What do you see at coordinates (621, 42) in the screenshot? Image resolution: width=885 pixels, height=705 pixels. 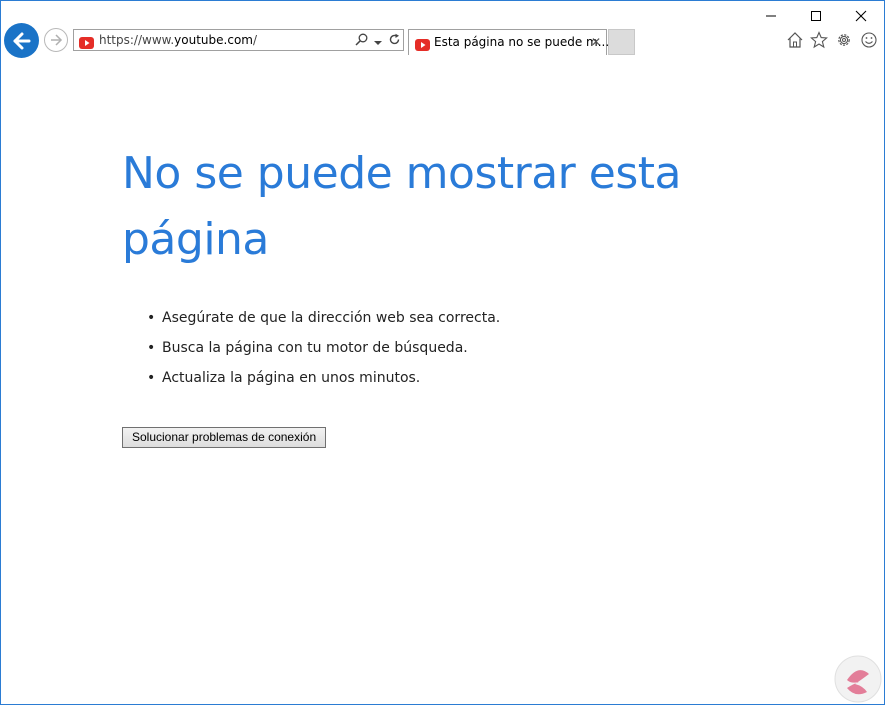 I see `new-tab-button` at bounding box center [621, 42].